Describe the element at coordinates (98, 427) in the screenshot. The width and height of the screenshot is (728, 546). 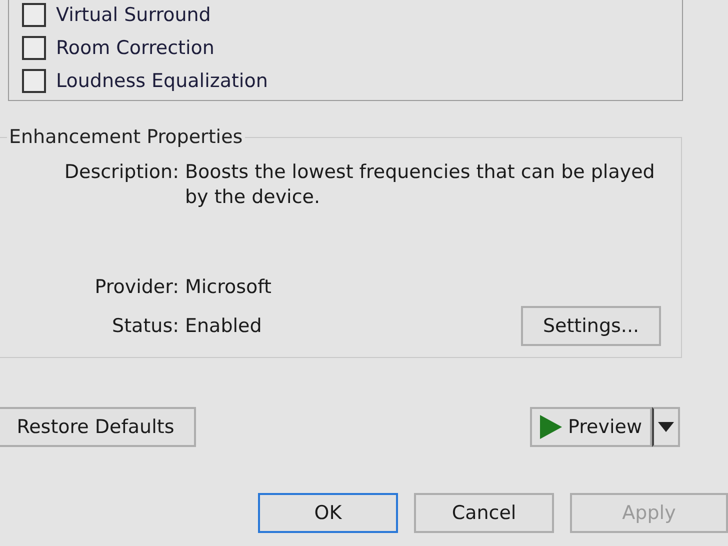
I see `restore-defaults-button: Restore Defaults` at that location.